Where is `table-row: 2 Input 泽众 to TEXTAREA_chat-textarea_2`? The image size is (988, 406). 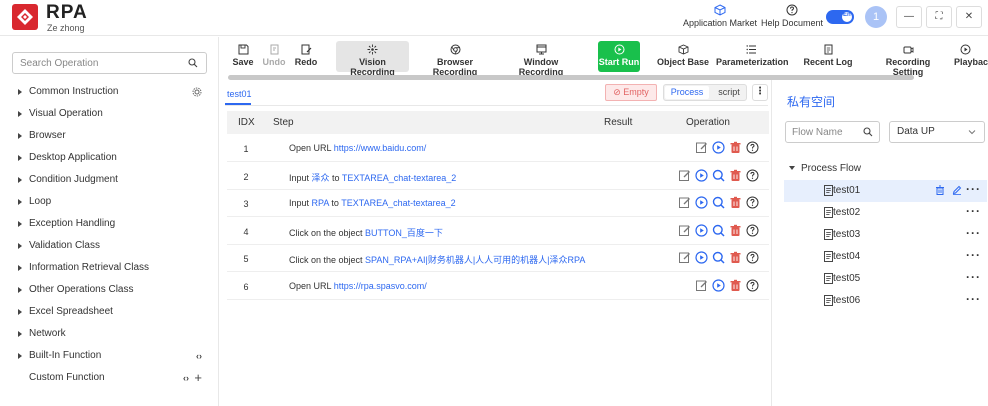
table-row: 2 Input 泽众 to TEXTAREA_chat-textarea_2 is located at coordinates (498, 176).